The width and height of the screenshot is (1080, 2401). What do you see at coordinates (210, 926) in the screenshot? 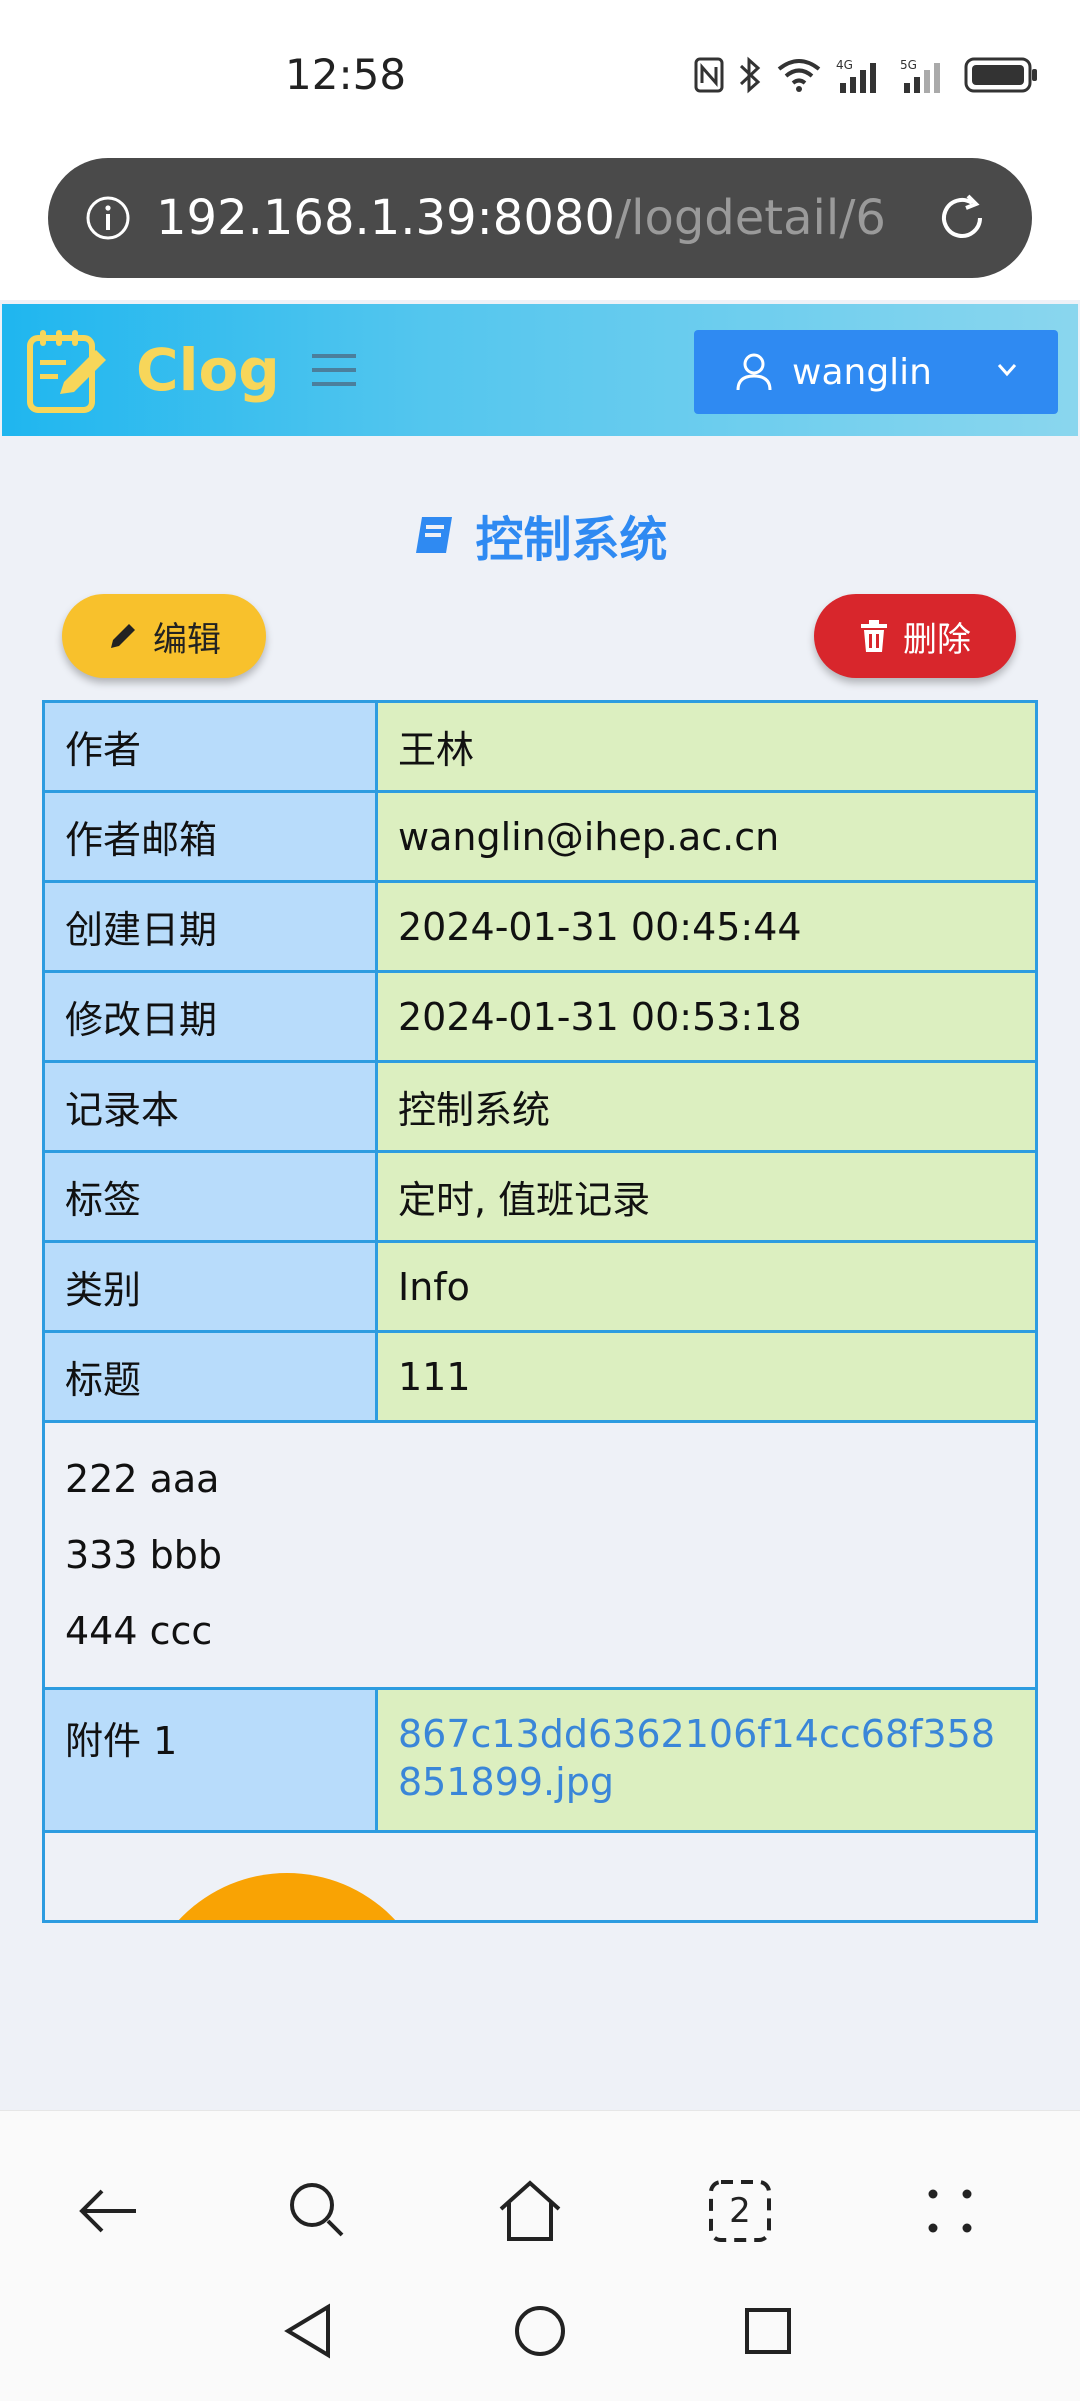
I see `created-date-key: 创建日期` at bounding box center [210, 926].